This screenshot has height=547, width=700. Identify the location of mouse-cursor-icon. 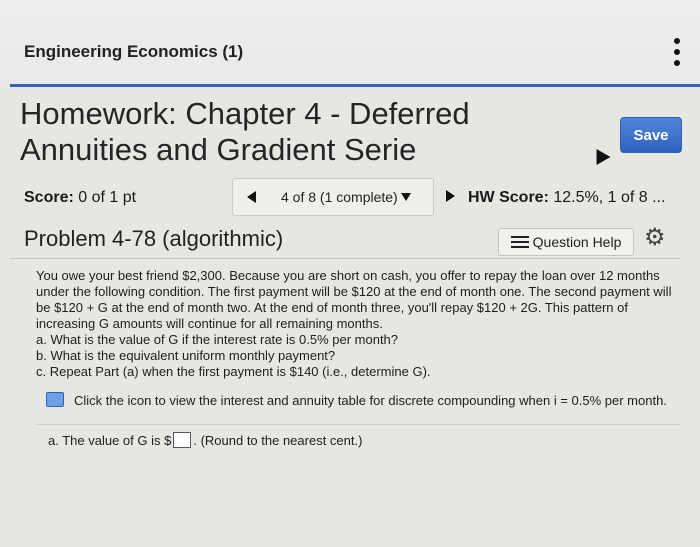
(600, 155).